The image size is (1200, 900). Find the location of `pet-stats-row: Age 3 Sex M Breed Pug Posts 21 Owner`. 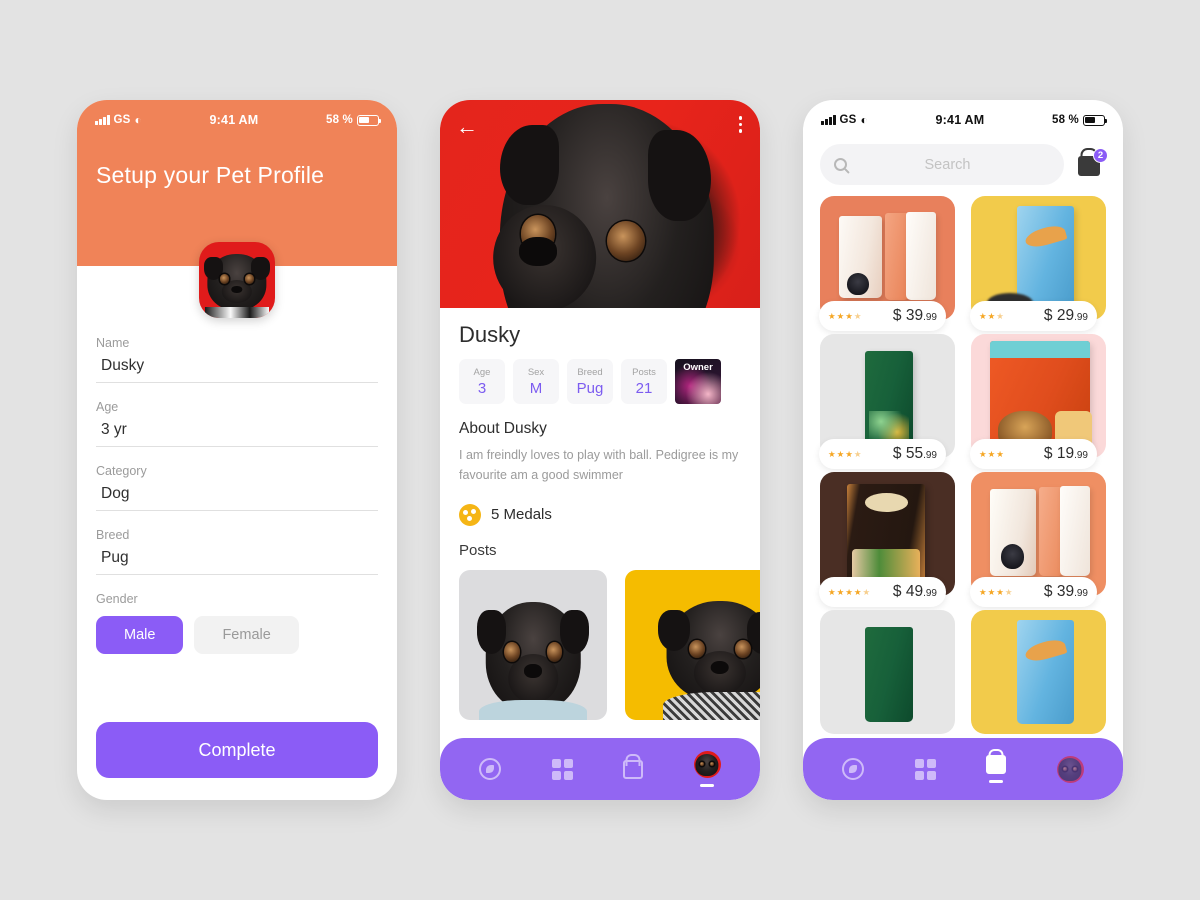

pet-stats-row: Age 3 Sex M Breed Pug Posts 21 Owner is located at coordinates (600, 381).